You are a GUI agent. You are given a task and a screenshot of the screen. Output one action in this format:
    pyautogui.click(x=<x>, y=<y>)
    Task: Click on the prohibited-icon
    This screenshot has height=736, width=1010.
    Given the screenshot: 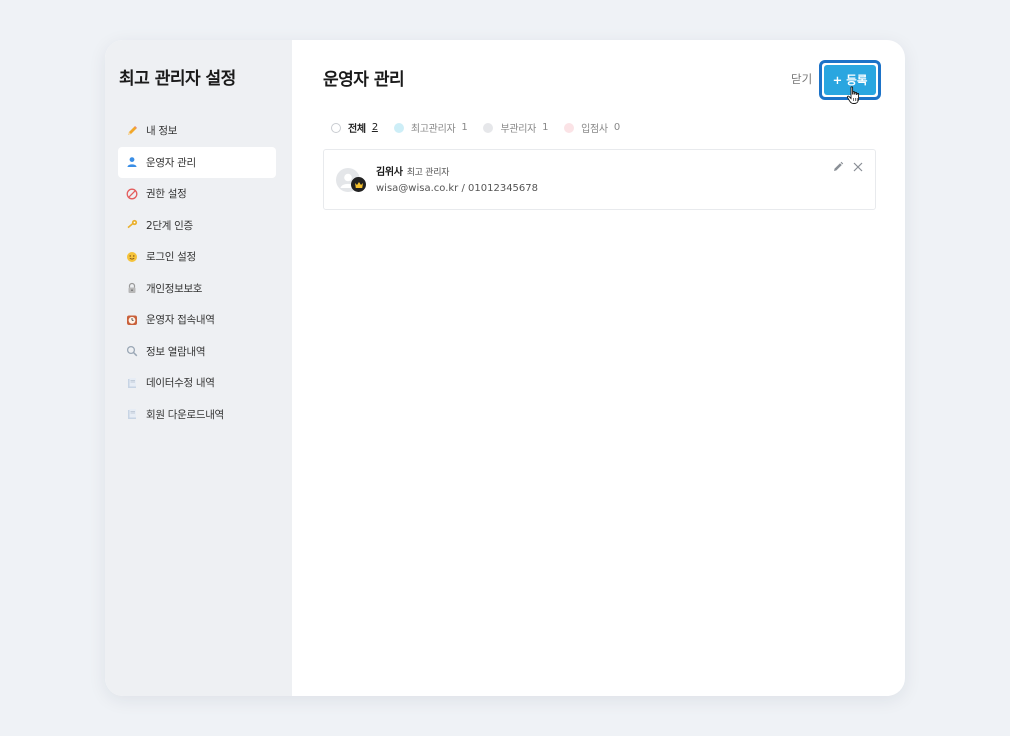 What is the action you would take?
    pyautogui.click(x=132, y=194)
    